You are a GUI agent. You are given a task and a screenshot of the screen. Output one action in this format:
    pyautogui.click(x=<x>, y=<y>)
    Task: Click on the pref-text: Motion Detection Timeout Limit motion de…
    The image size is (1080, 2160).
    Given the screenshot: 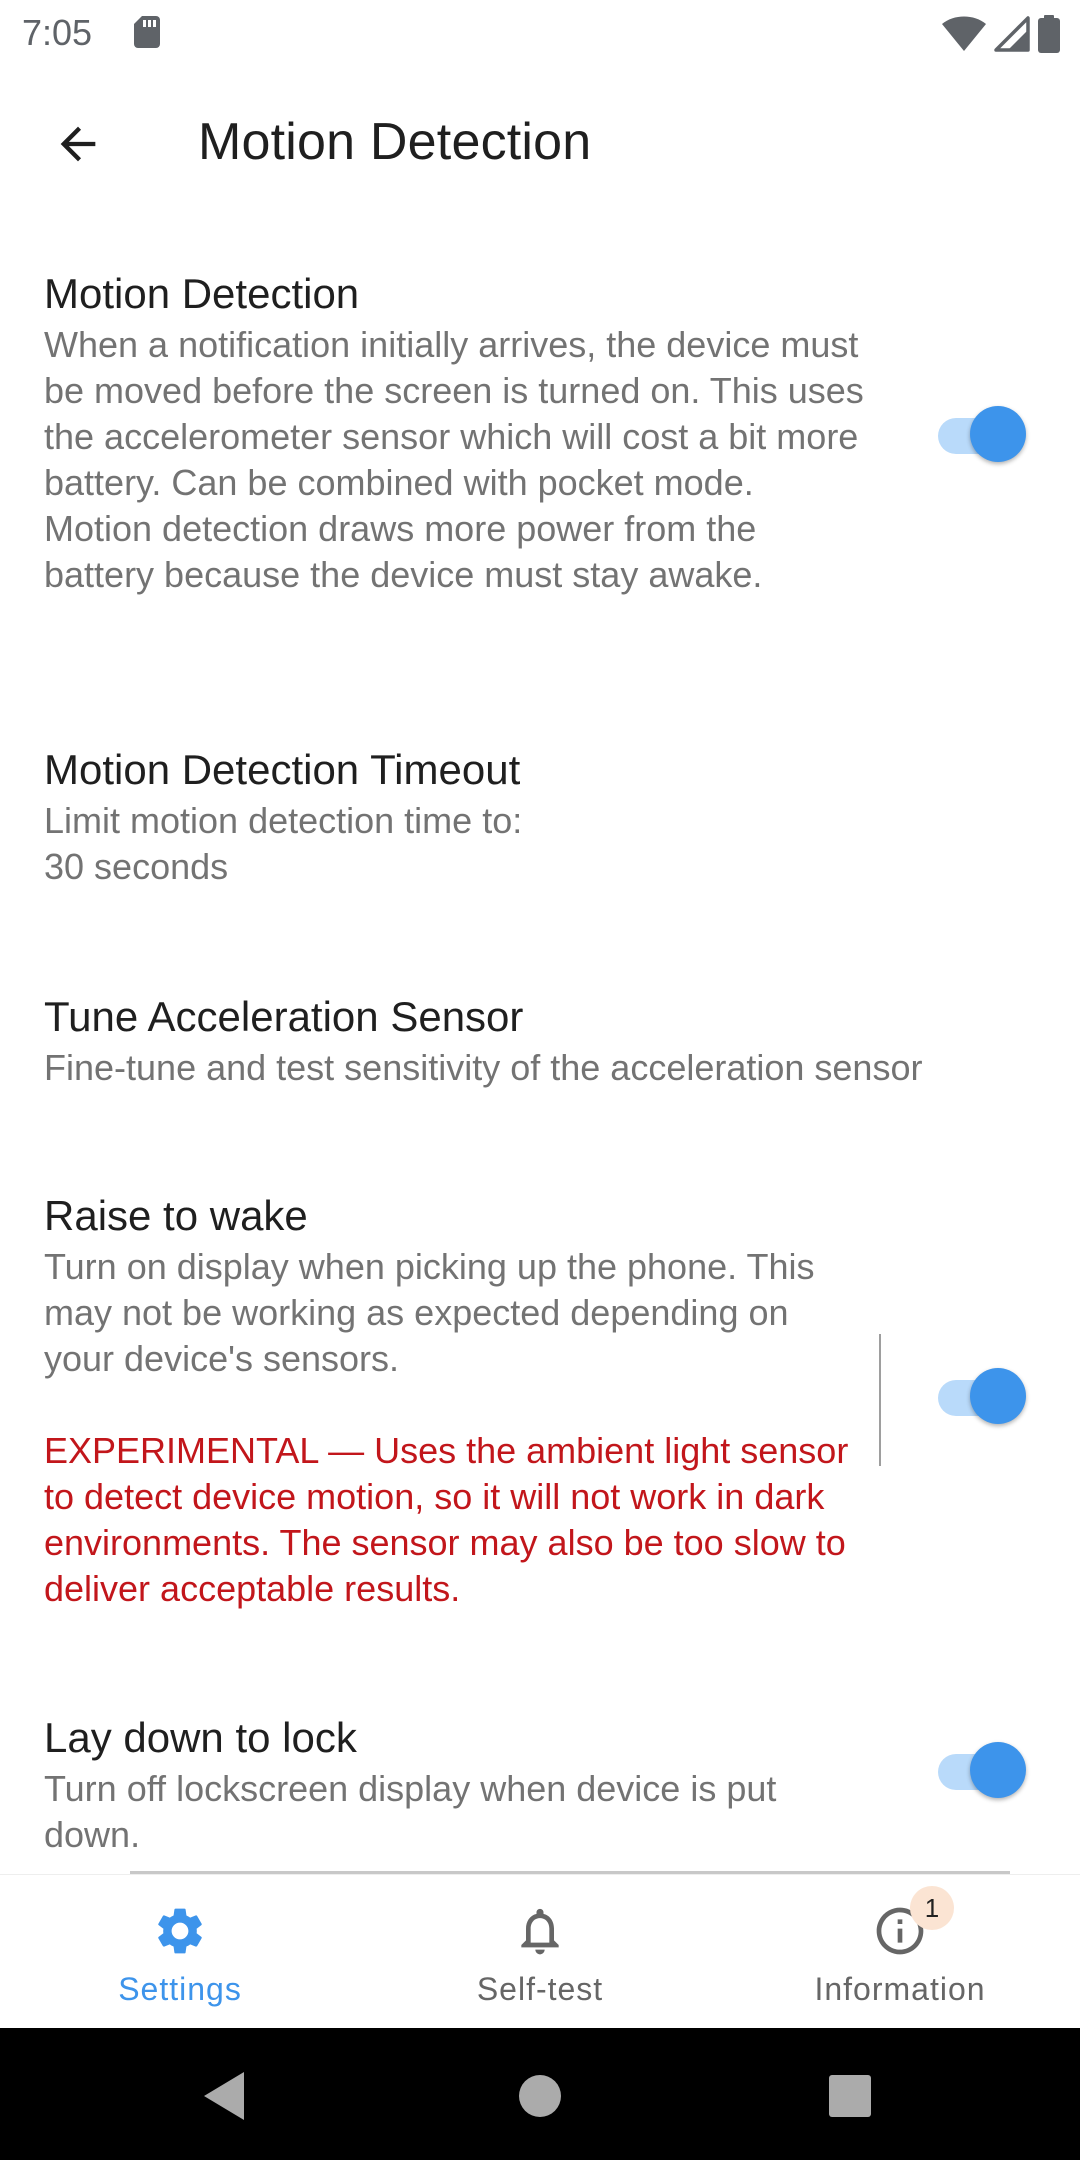 What is the action you would take?
    pyautogui.click(x=454, y=817)
    